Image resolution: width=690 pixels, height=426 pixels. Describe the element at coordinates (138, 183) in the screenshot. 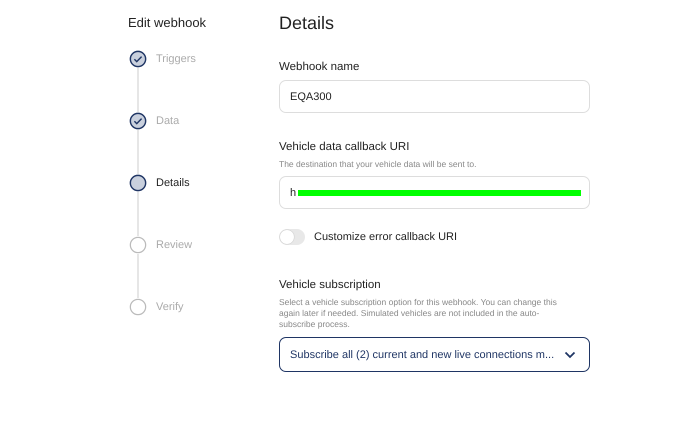

I see `current-step-icon` at that location.